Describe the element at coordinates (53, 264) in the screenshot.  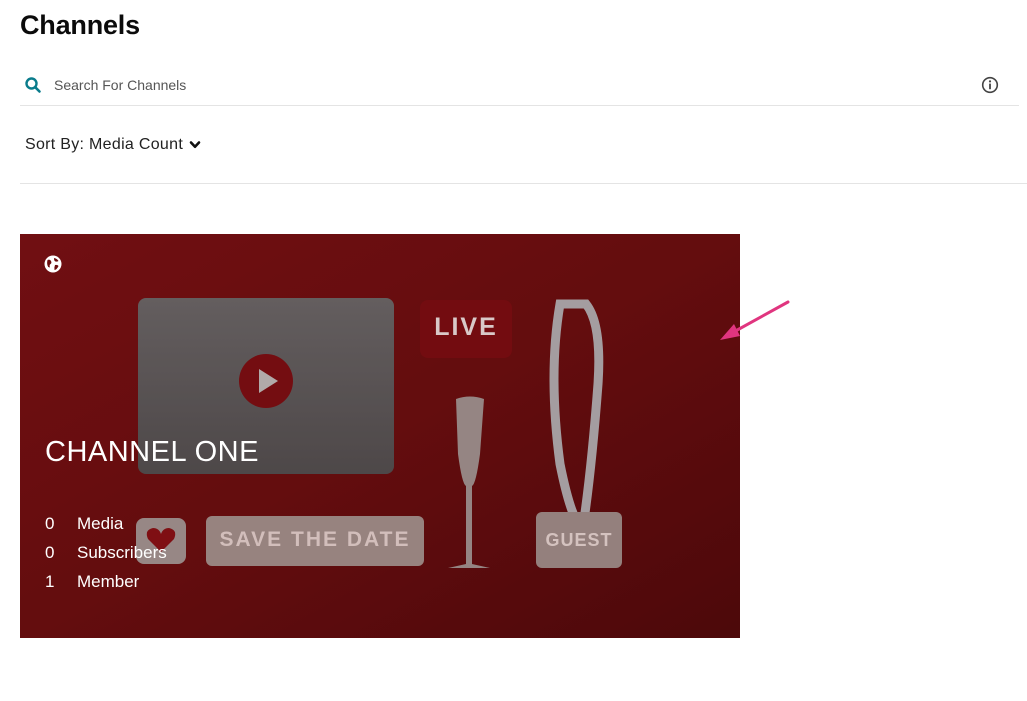
I see `globe-icon` at that location.